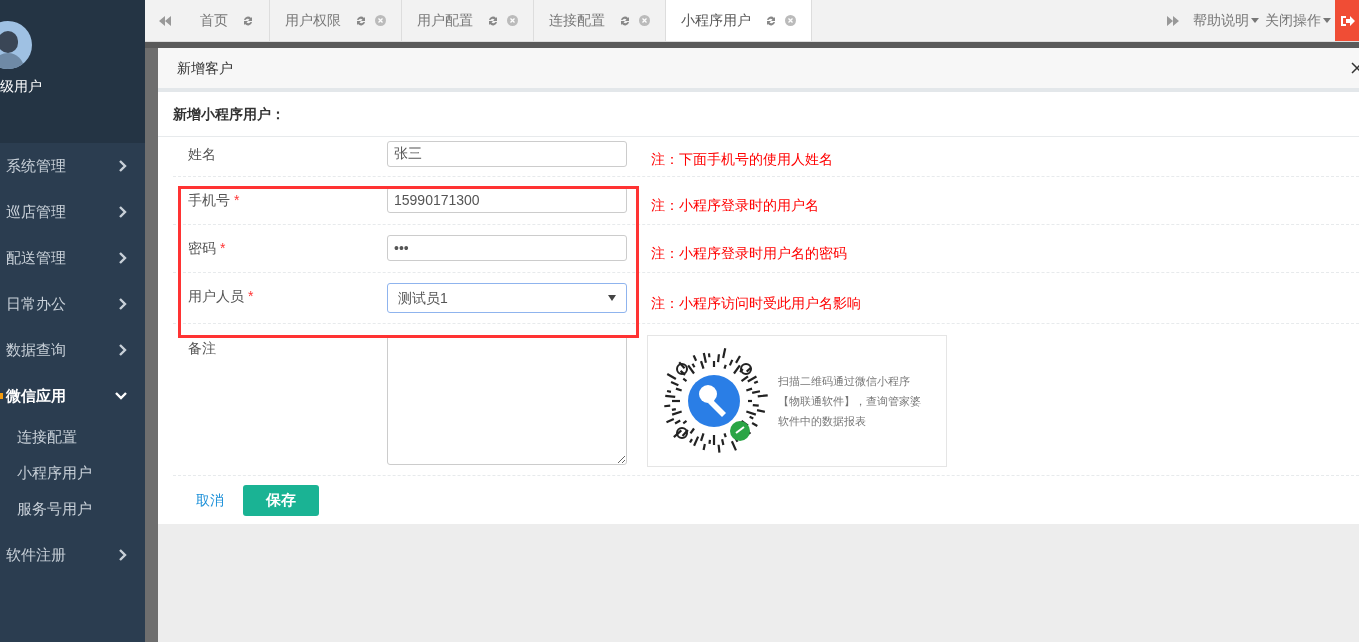 The height and width of the screenshot is (642, 1359). What do you see at coordinates (229, 114) in the screenshot?
I see `section-title: 新增小程序用户：` at bounding box center [229, 114].